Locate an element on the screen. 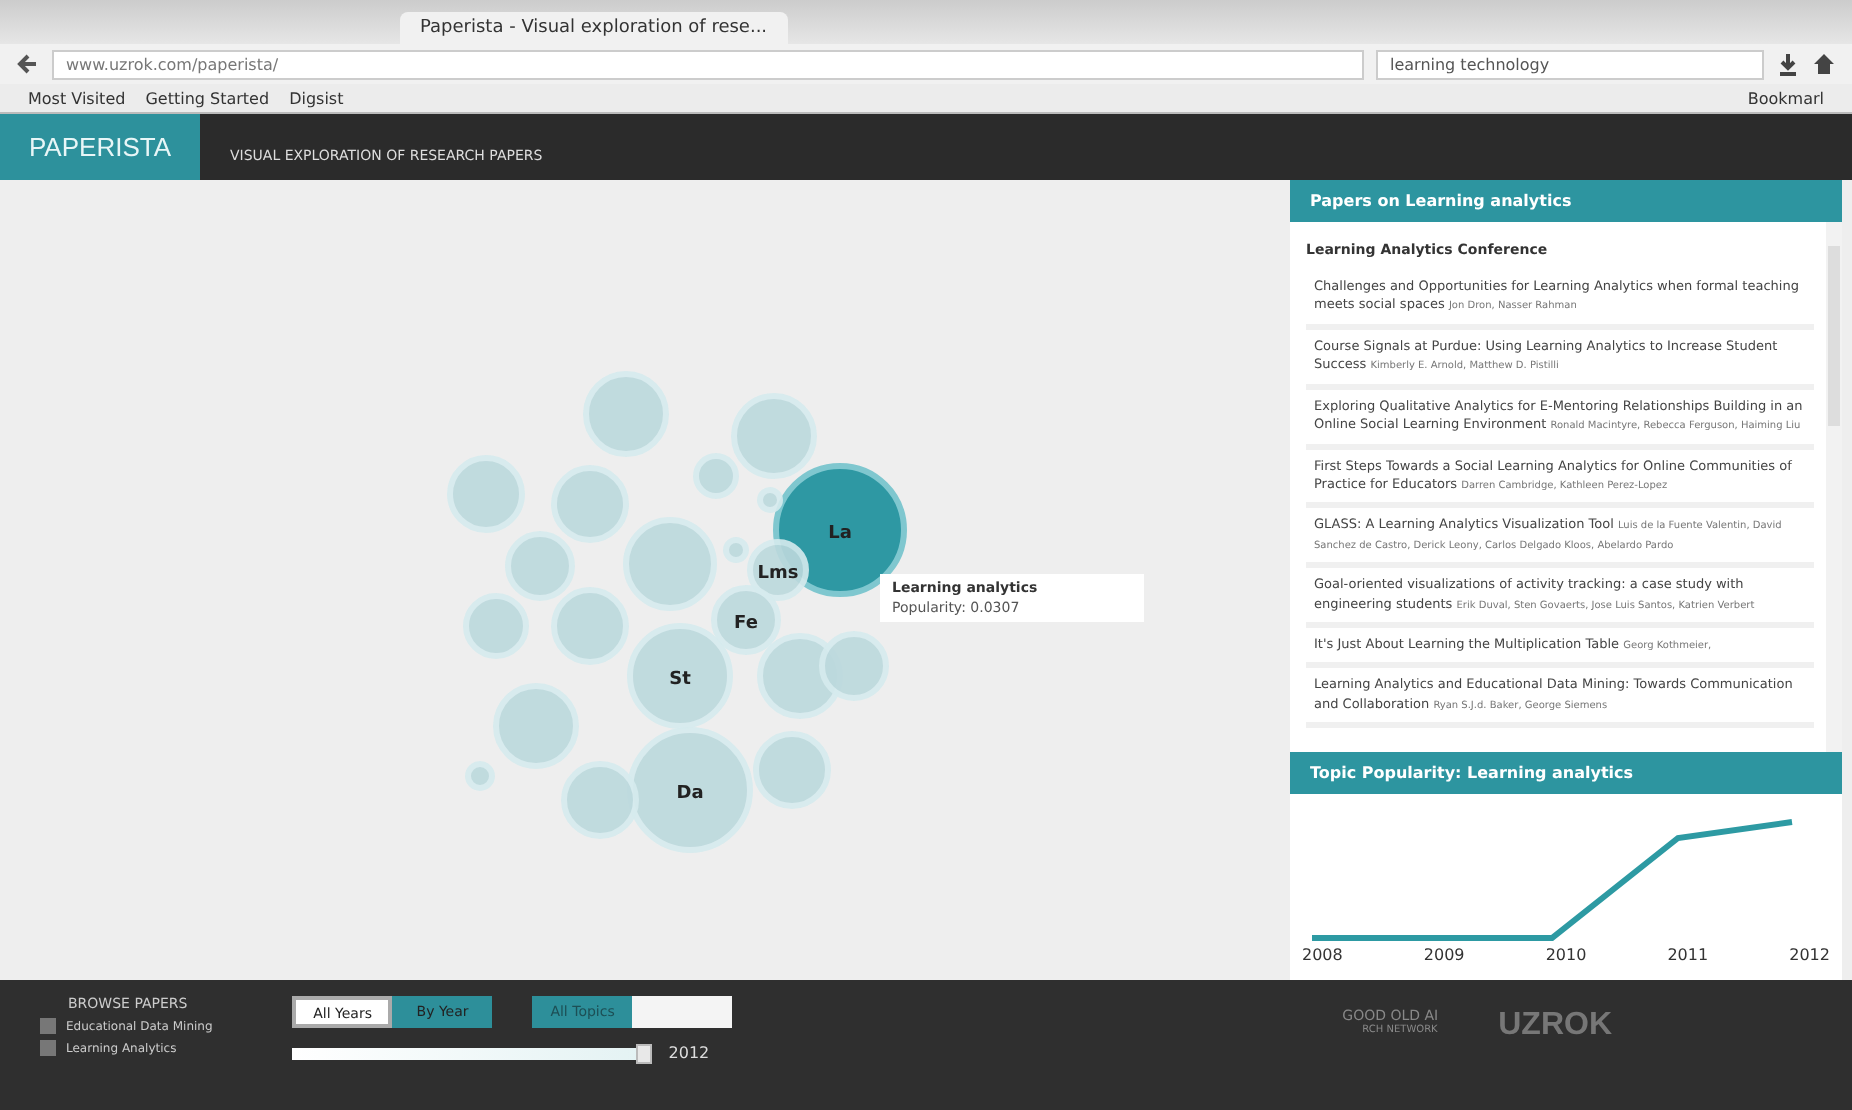 This screenshot has width=1852, height=1110. axis-label: 2010 is located at coordinates (1566, 955).